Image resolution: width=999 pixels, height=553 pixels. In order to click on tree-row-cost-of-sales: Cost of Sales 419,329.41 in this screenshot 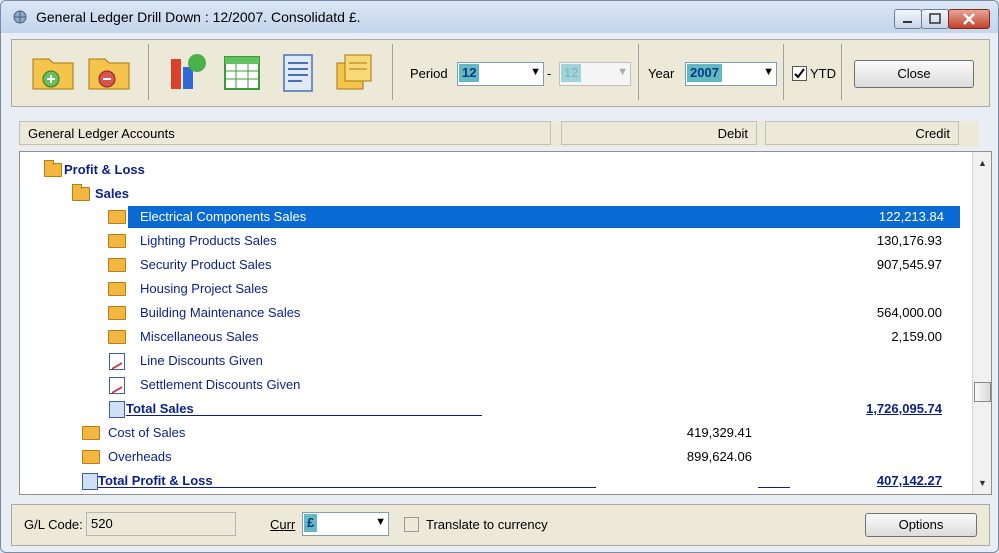, I will do `click(495, 433)`.